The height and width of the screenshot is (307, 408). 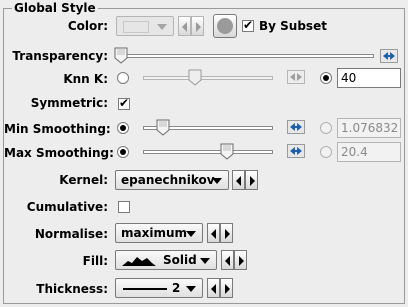 What do you see at coordinates (195, 77) in the screenshot?
I see `knn-slider-thumb` at bounding box center [195, 77].